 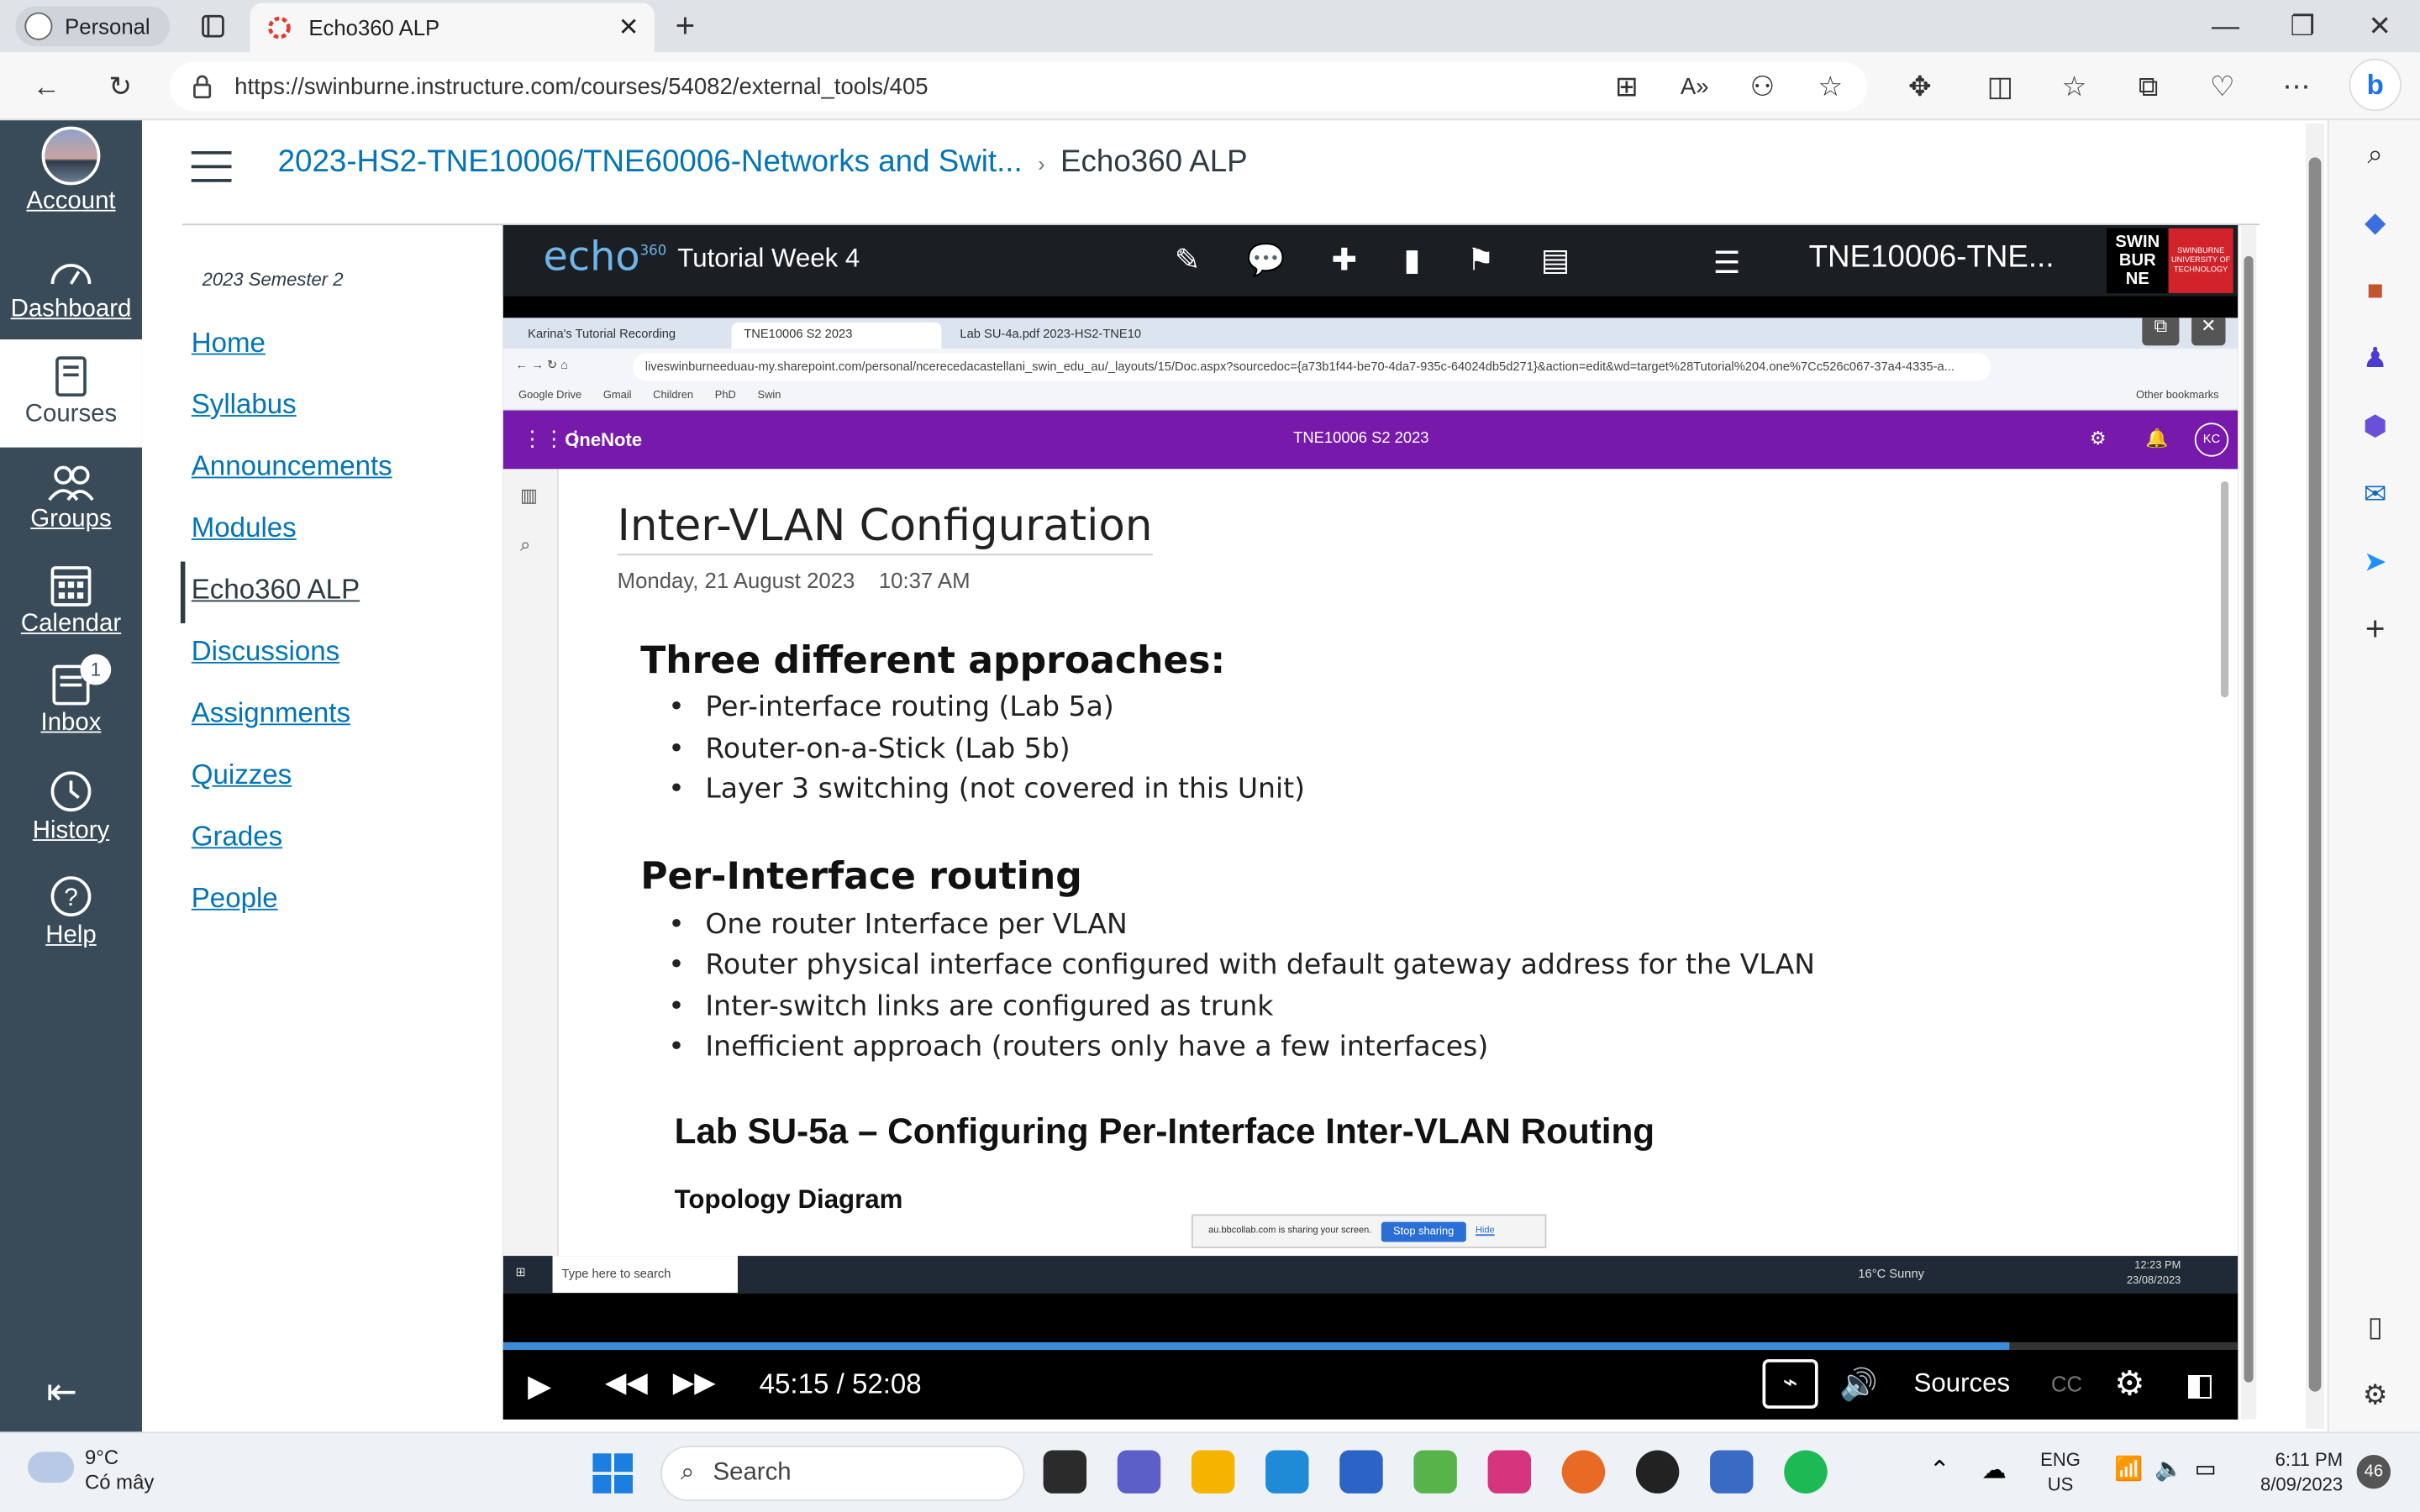 I want to click on tab-actions-icon, so click(x=213, y=26).